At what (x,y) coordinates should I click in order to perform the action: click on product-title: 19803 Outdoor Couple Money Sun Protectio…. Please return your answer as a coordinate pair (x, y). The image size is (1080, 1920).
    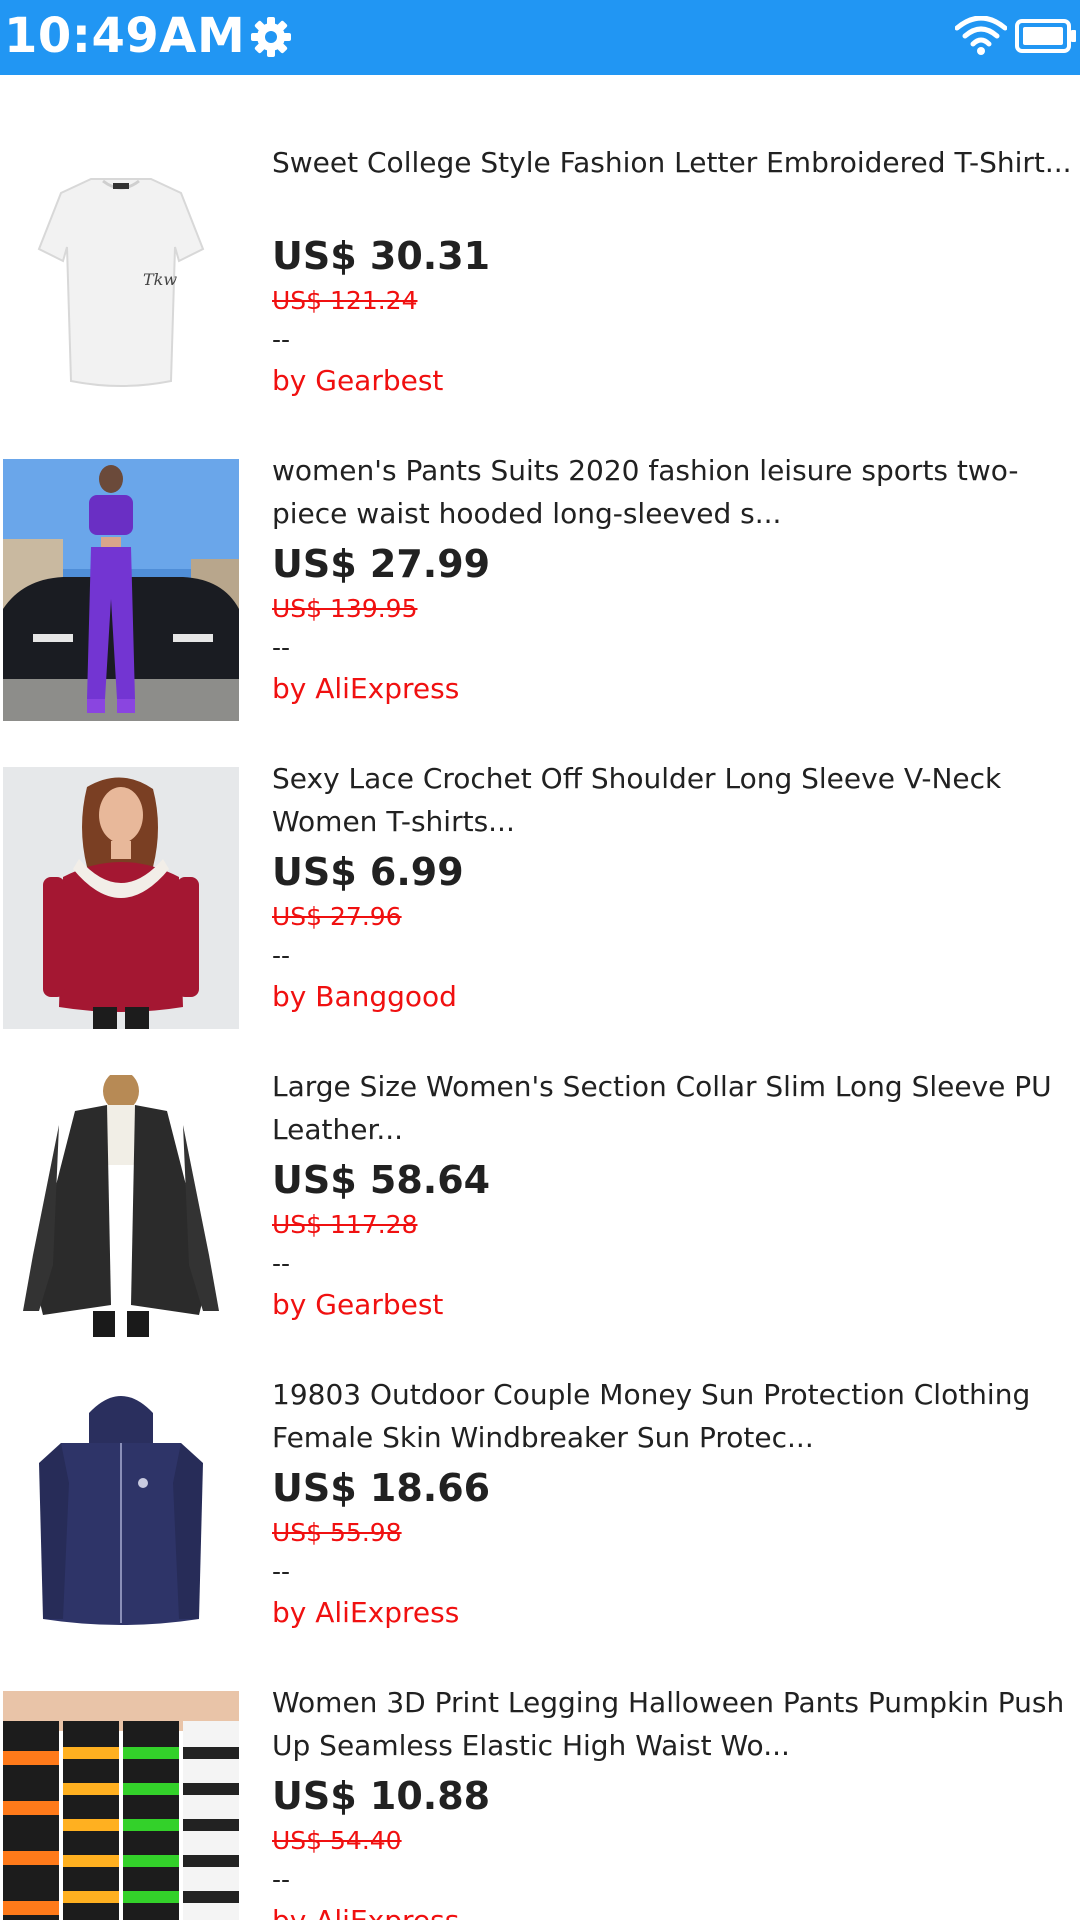
    Looking at the image, I should click on (676, 1416).